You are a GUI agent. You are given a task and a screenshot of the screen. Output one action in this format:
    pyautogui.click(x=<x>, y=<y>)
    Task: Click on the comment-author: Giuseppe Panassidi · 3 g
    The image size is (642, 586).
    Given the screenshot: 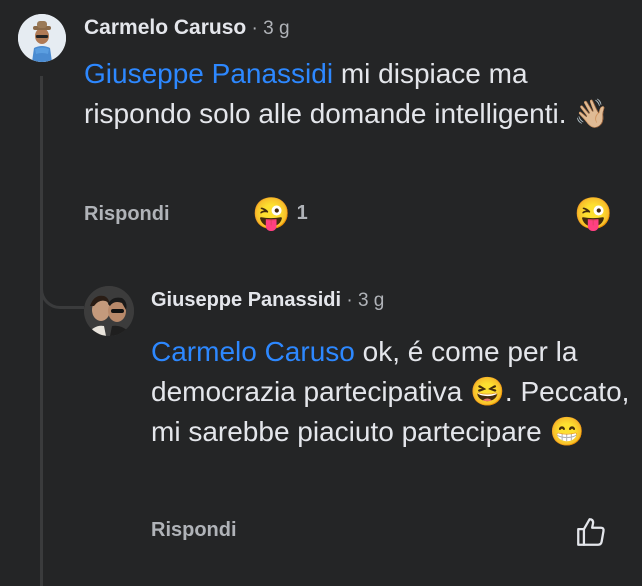 What is the action you would take?
    pyautogui.click(x=267, y=300)
    